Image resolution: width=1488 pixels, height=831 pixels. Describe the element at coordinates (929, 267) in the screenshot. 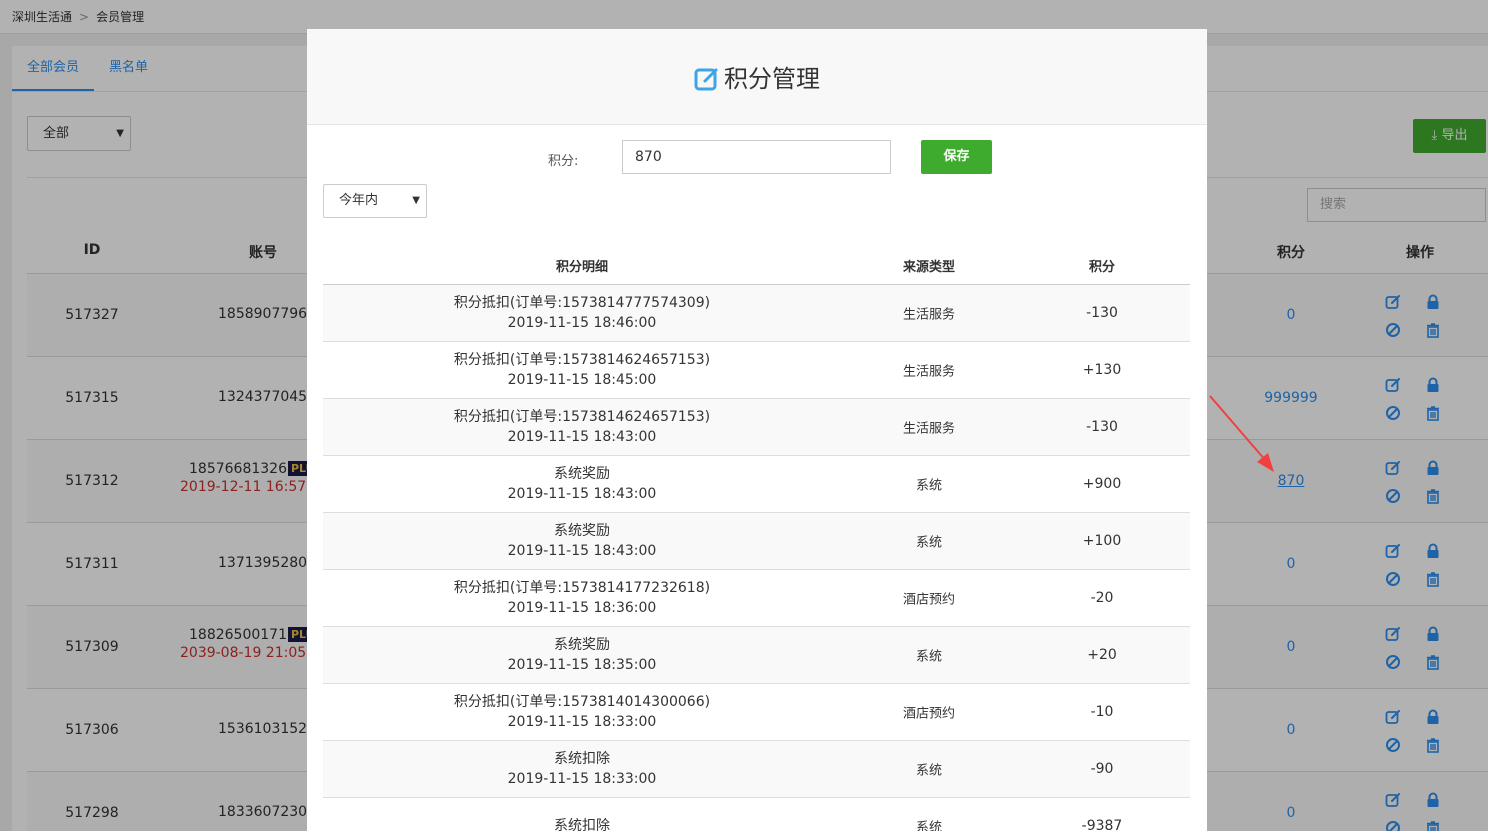

I see `column-header-source: 来源类型` at that location.